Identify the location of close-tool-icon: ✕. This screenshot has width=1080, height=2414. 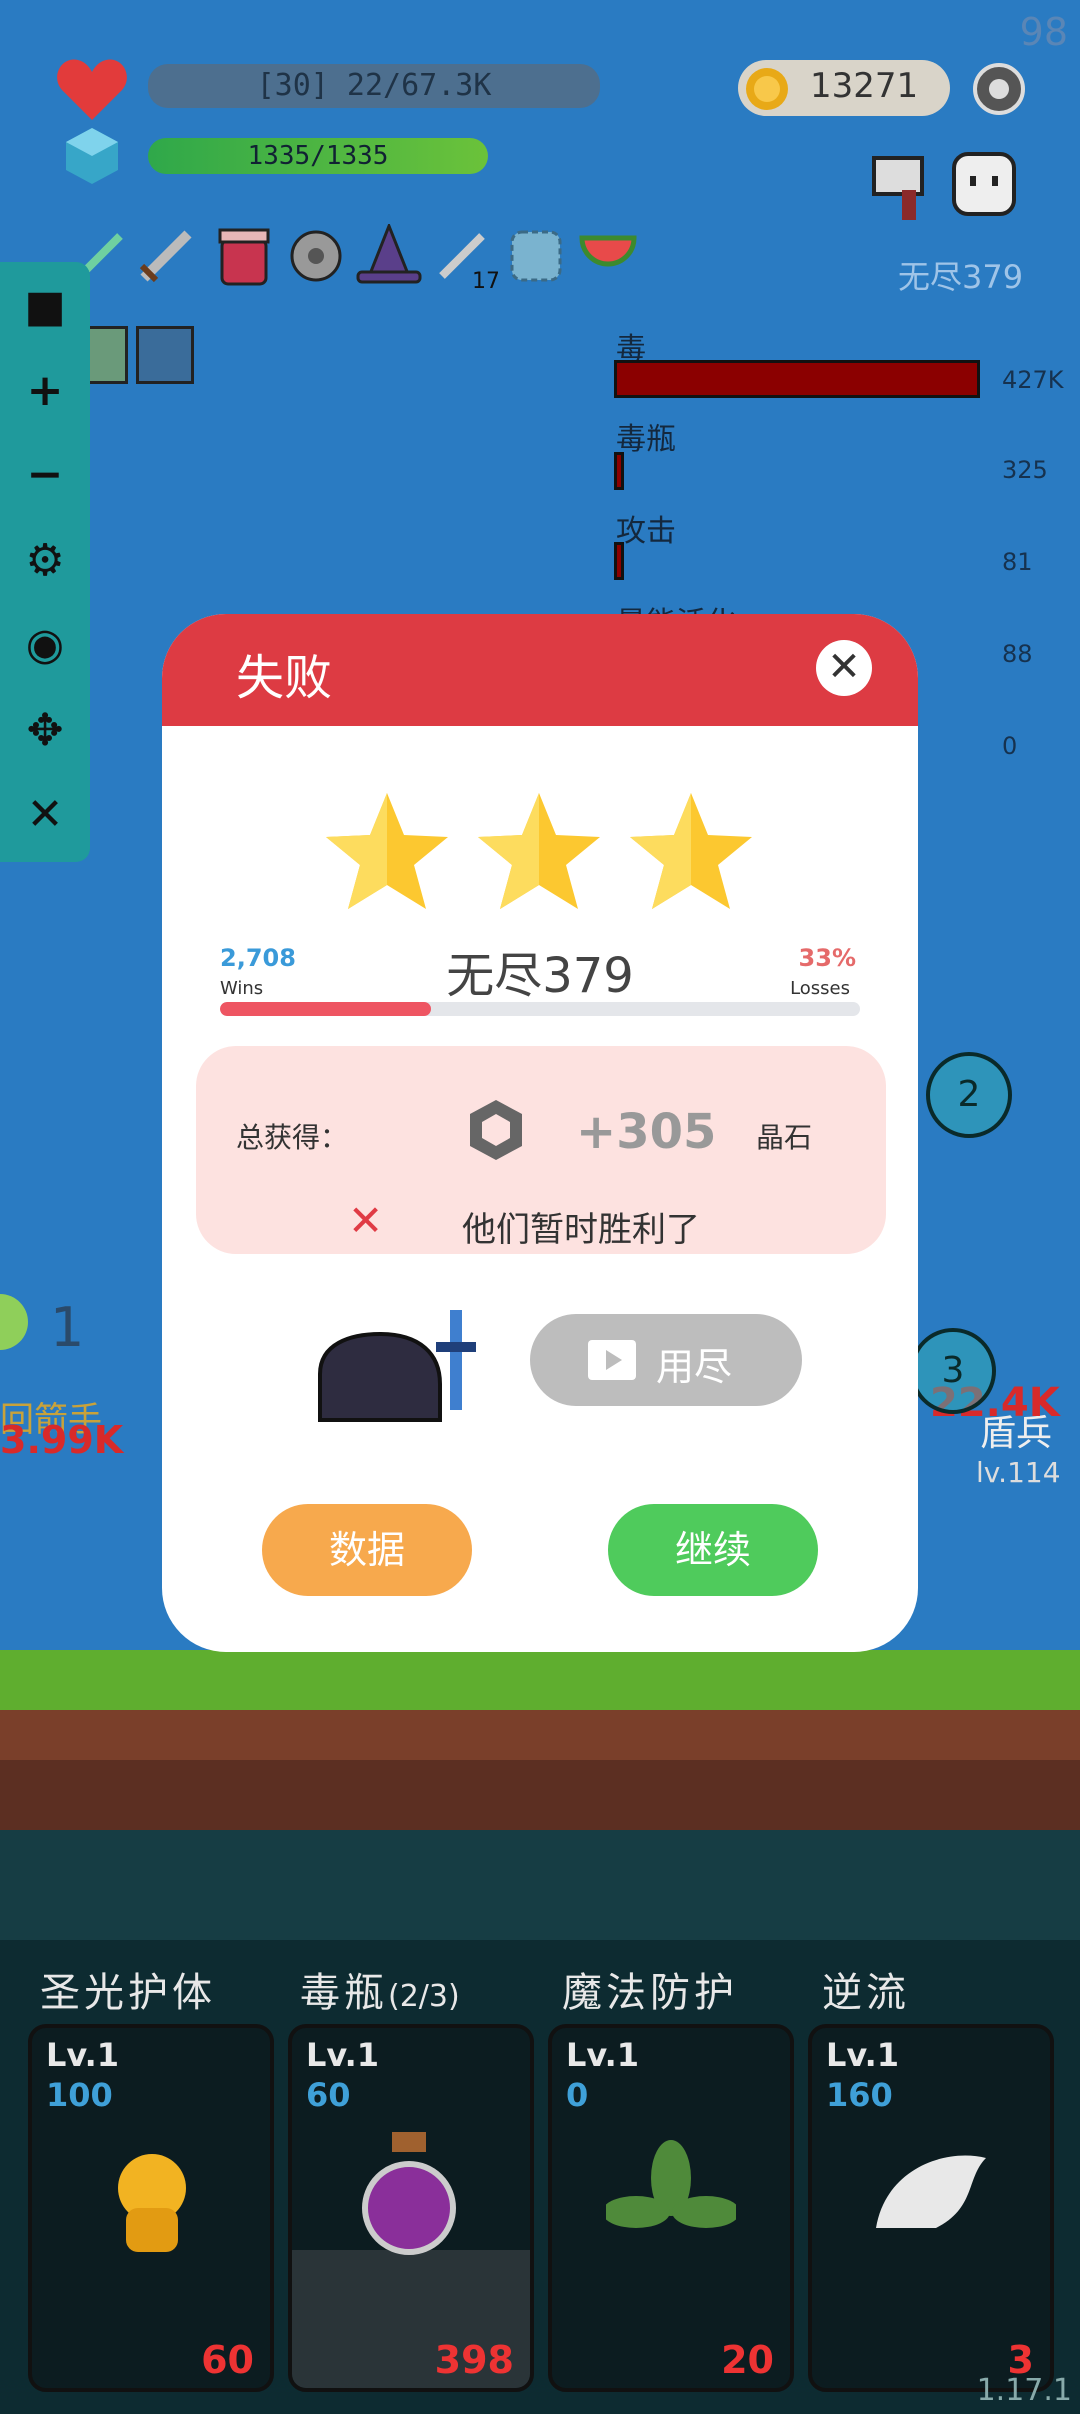
(45, 815).